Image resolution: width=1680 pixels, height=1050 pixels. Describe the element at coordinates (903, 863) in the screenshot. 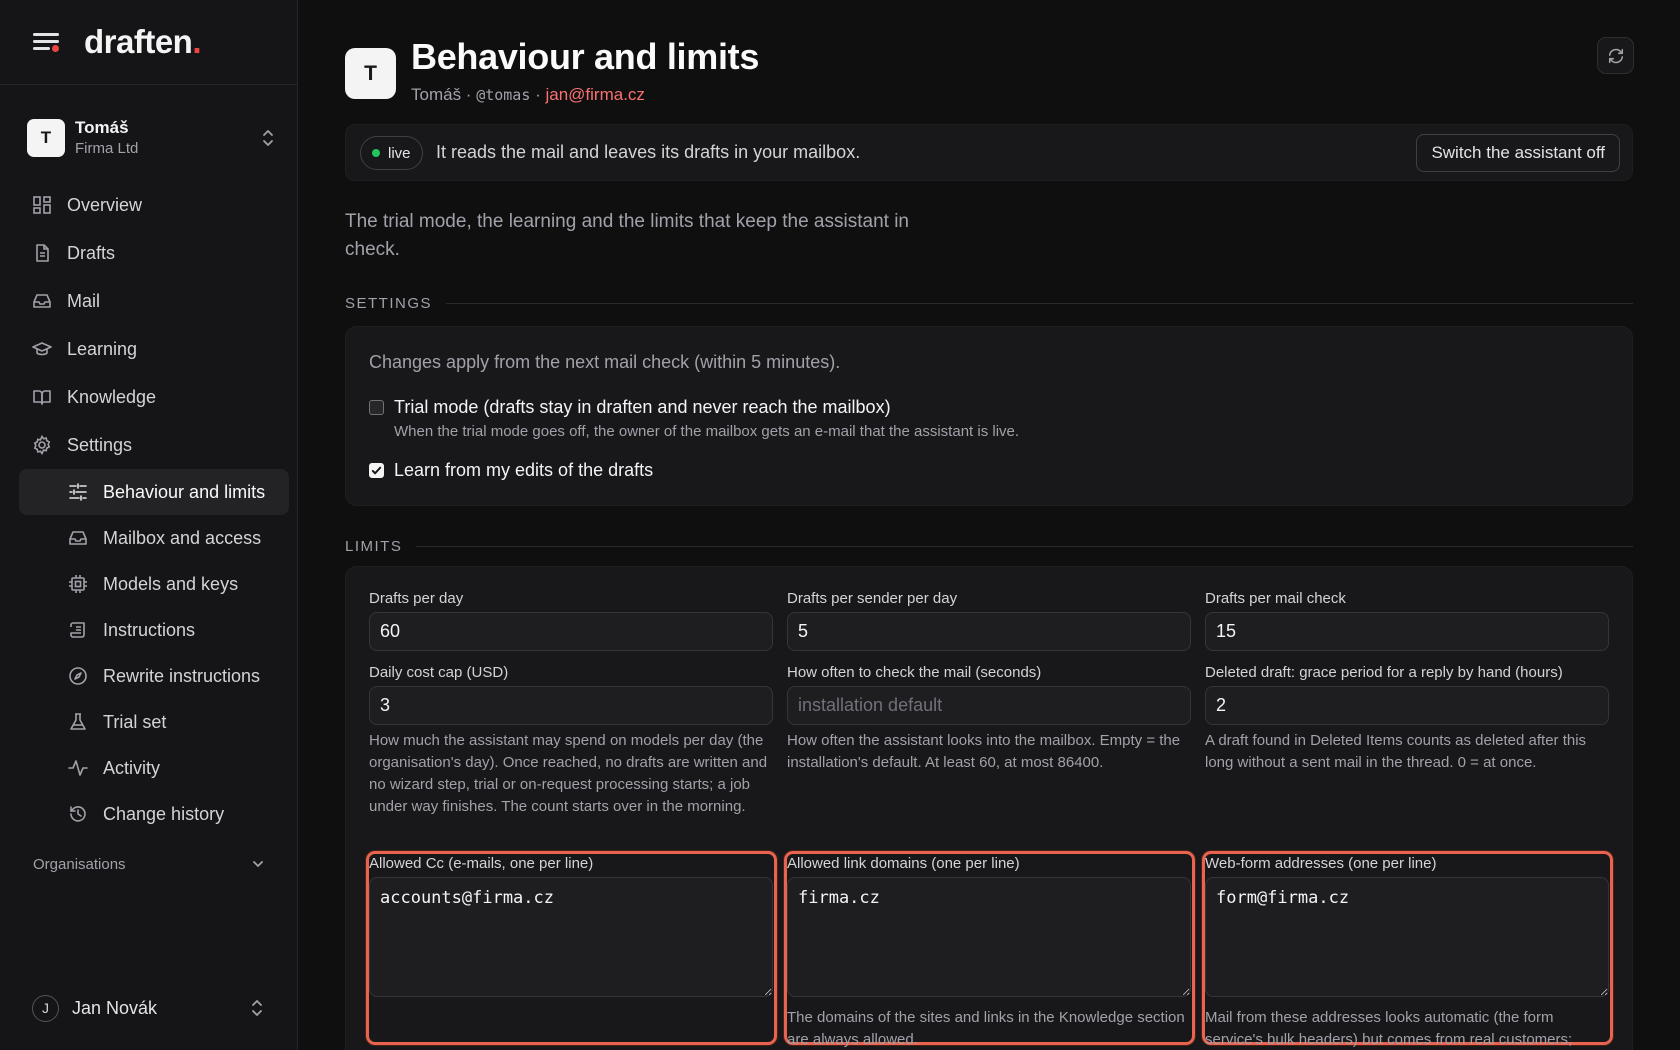

I see `field-label: Allowed link domains (one per line)` at that location.